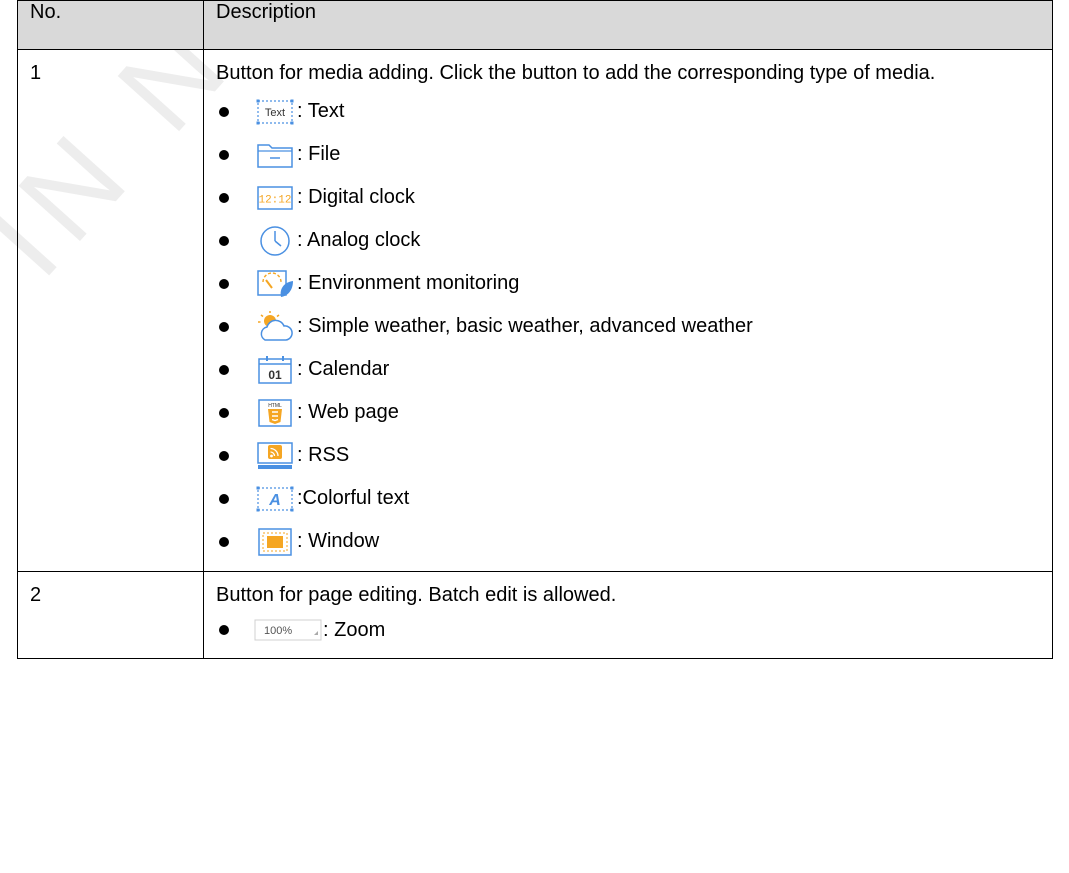 This screenshot has height=873, width=1069. I want to click on list-item: : Analog clock, so click(628, 240).